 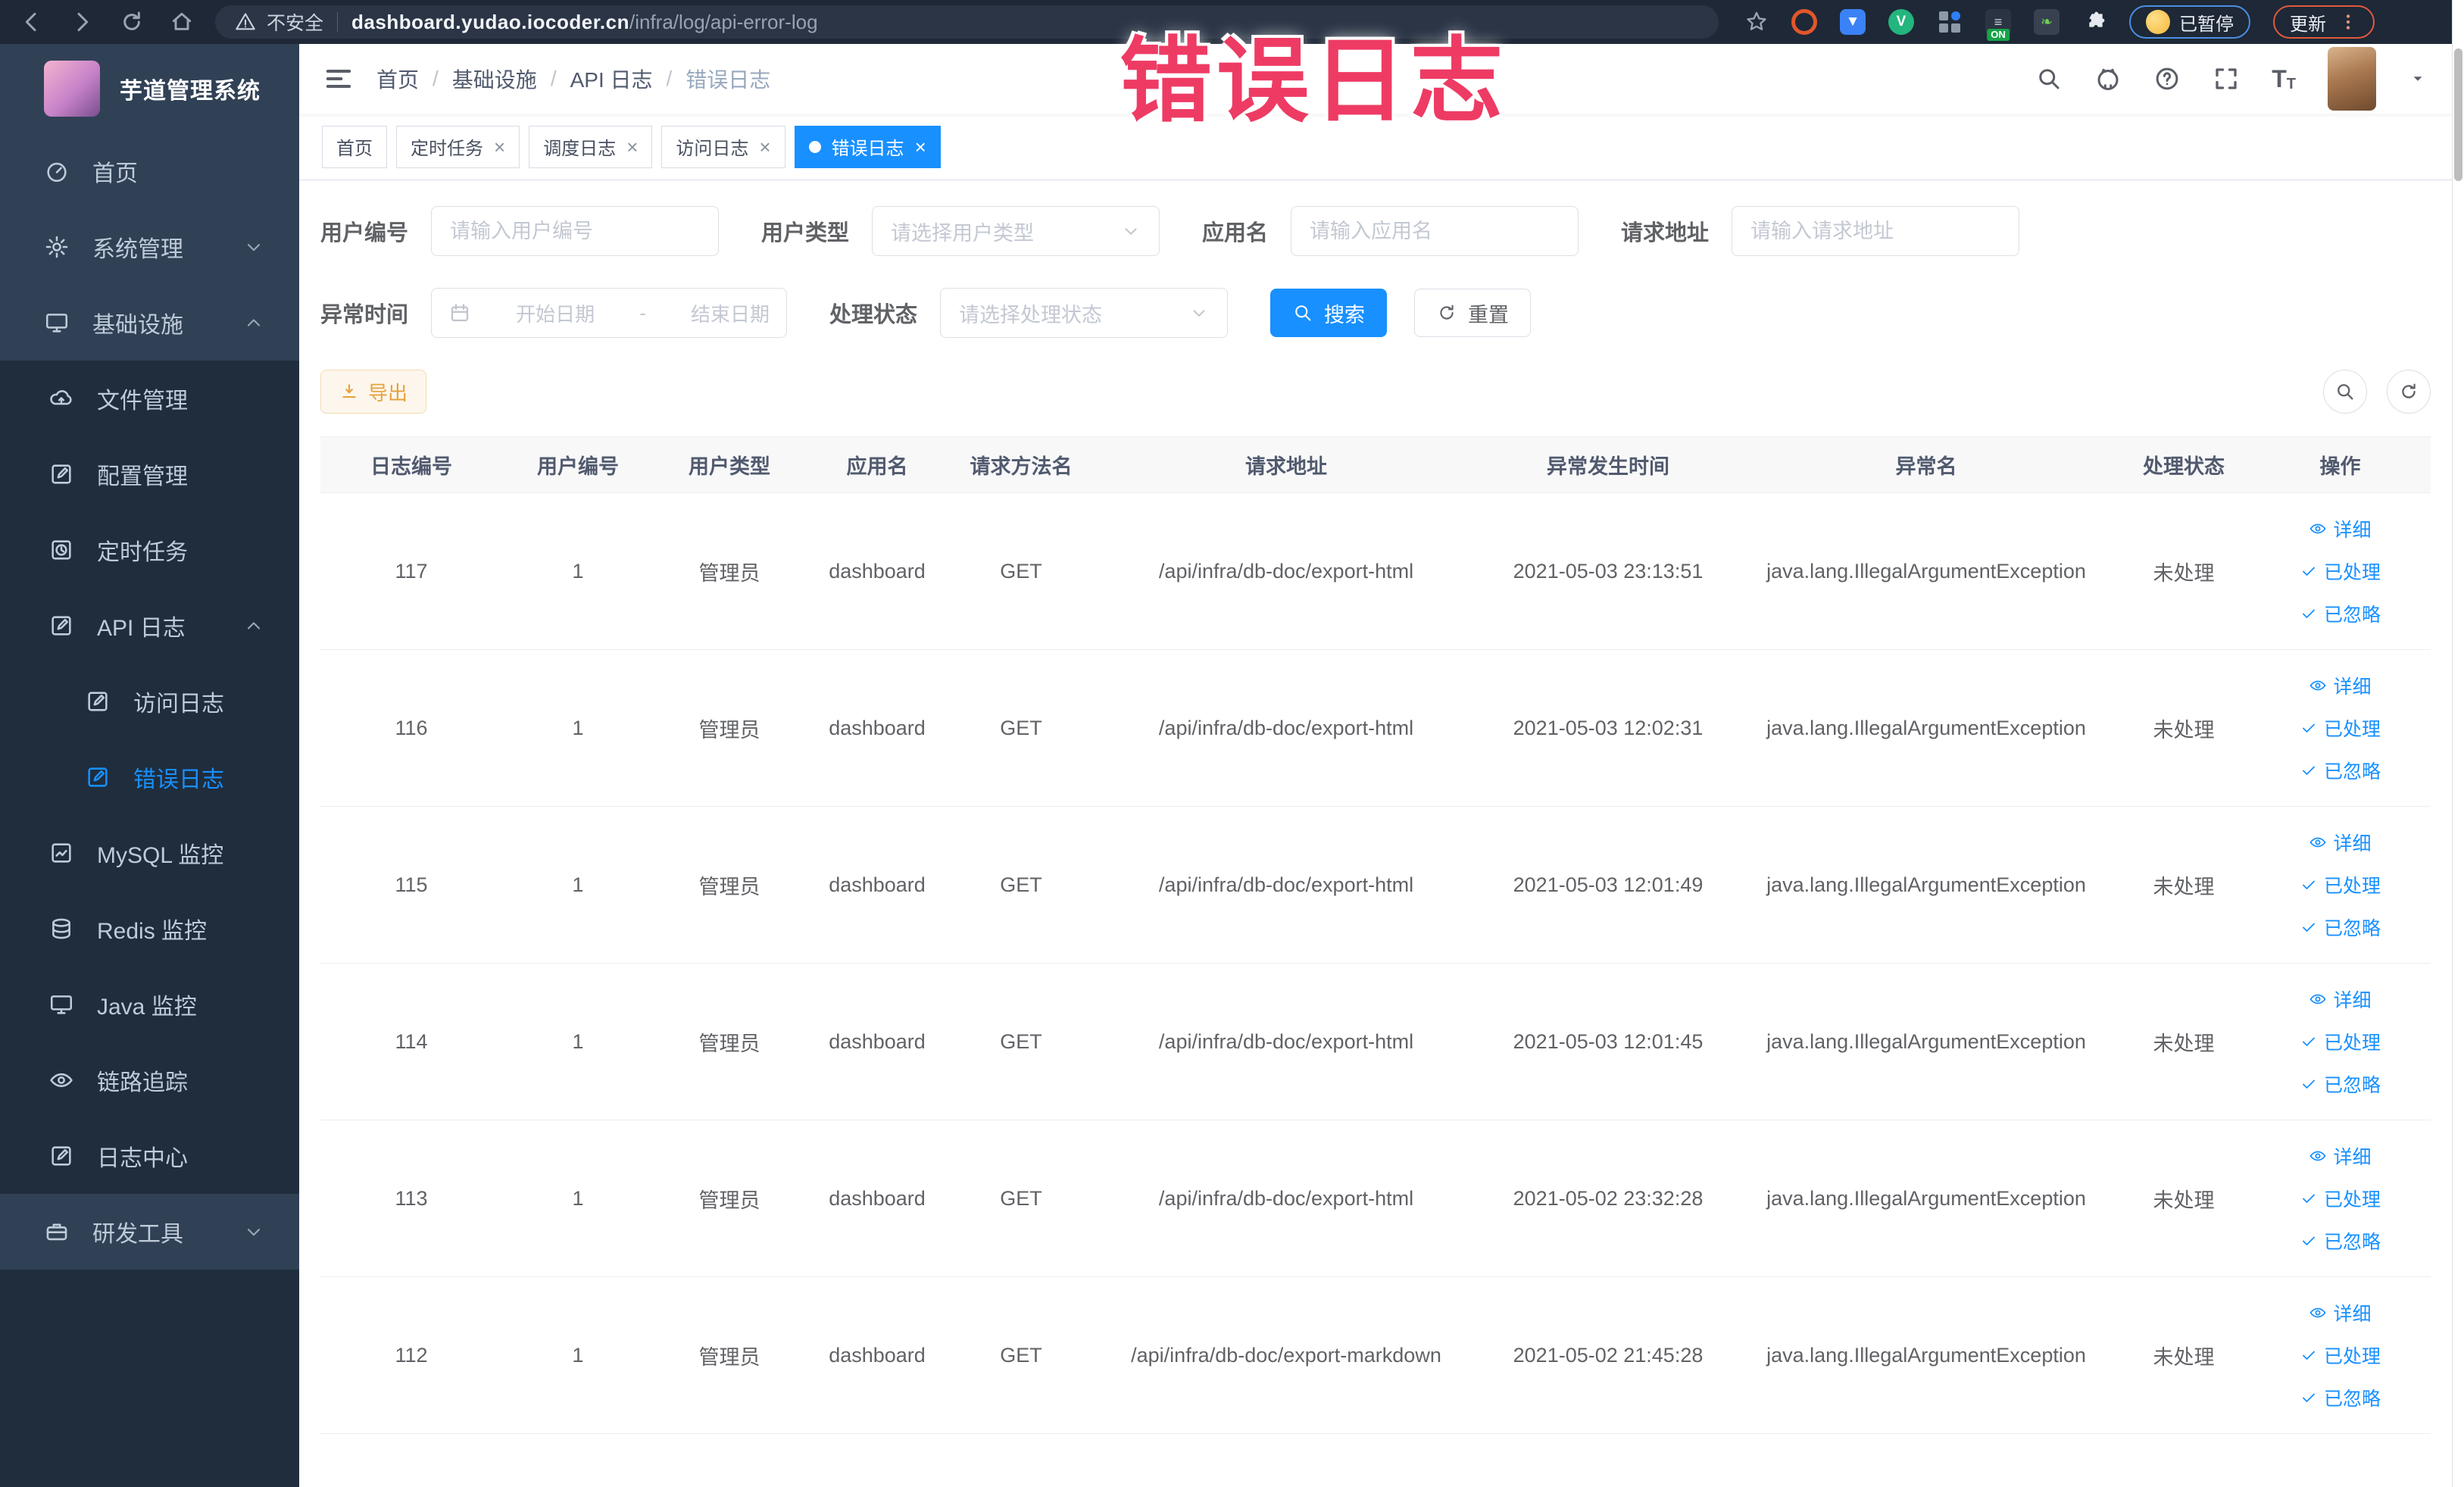 I want to click on sidebar-item-2: 基础设施, so click(x=149, y=323).